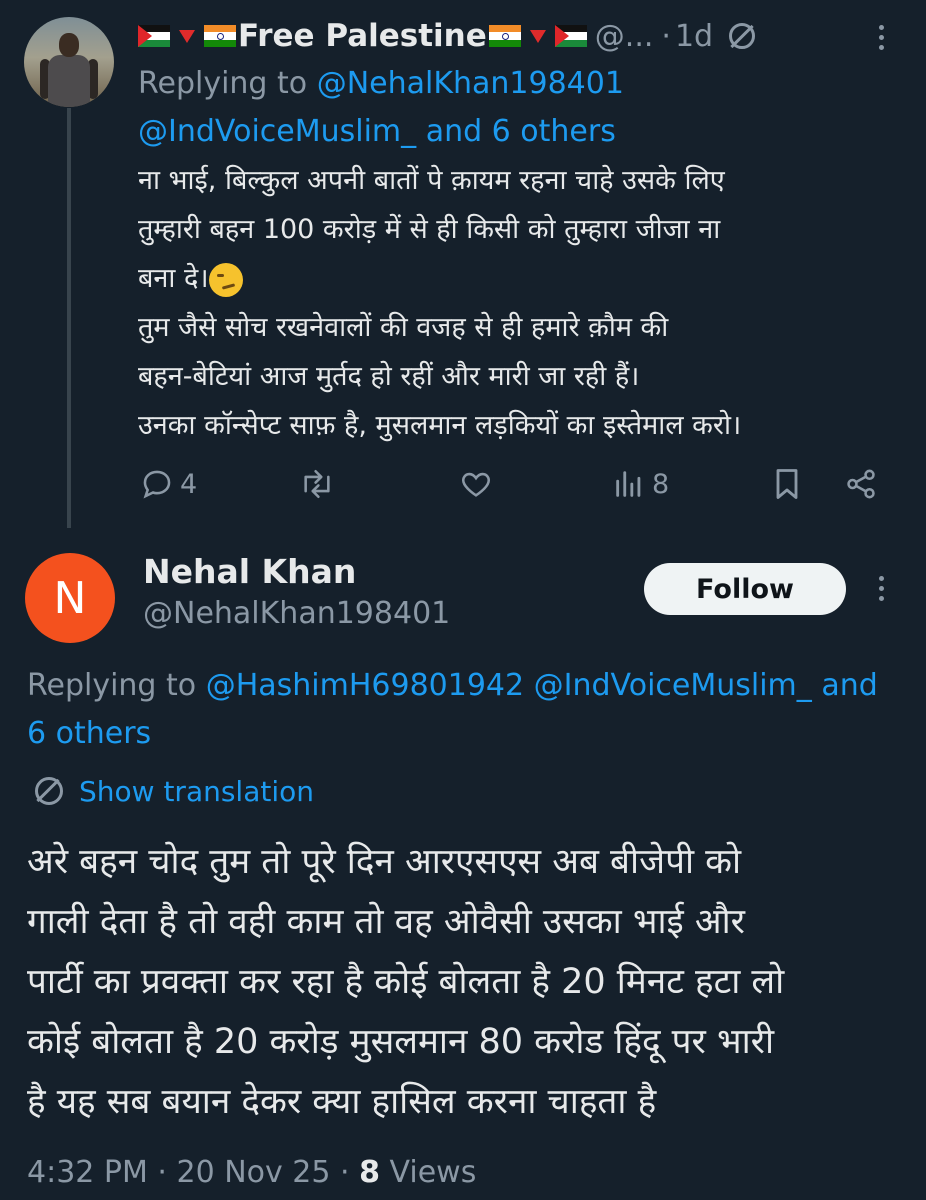 The image size is (926, 1200). I want to click on tweet-header: Free Palestine @... · 1d, so click(447, 36).